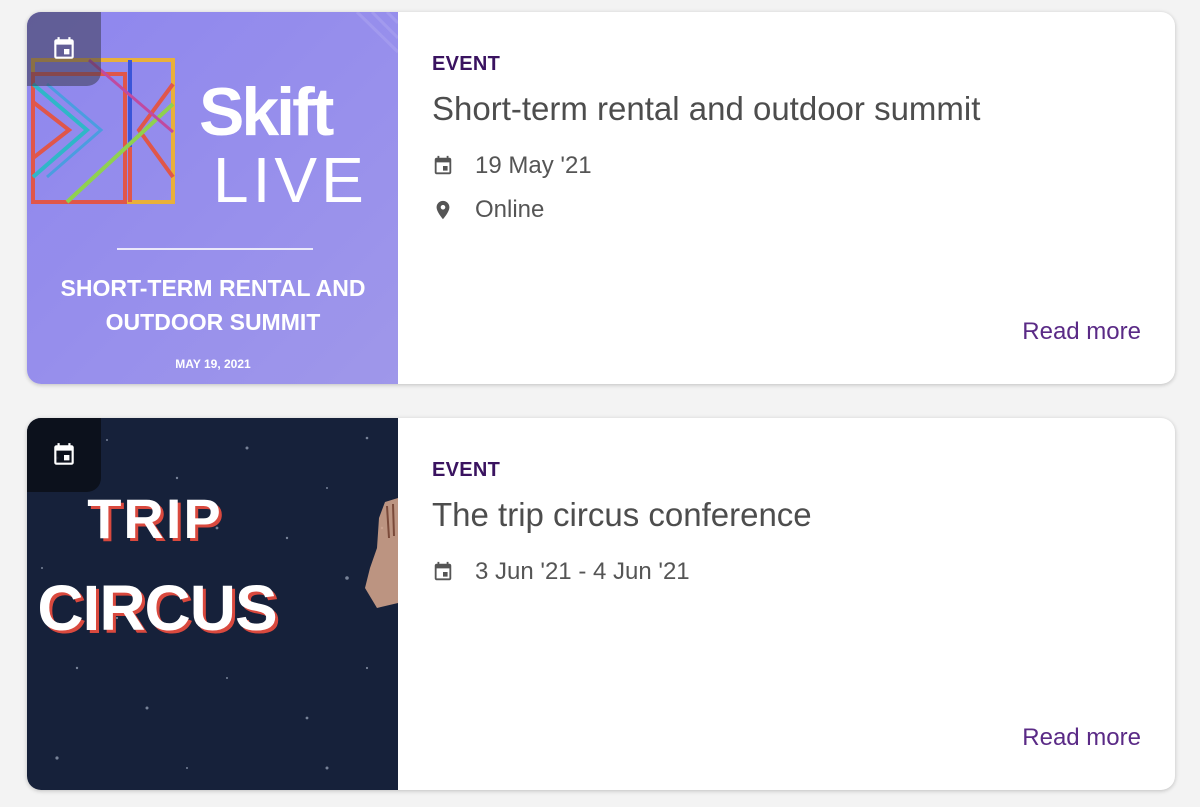 This screenshot has width=1200, height=807. What do you see at coordinates (213, 322) in the screenshot?
I see `svg-text: OUTDOOR SUMMIT` at bounding box center [213, 322].